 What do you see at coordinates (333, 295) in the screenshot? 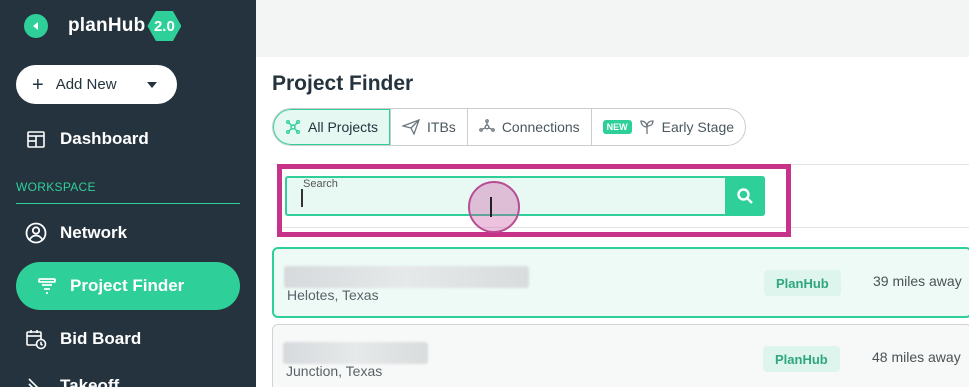
I see `project-location: Helotes, Texas` at bounding box center [333, 295].